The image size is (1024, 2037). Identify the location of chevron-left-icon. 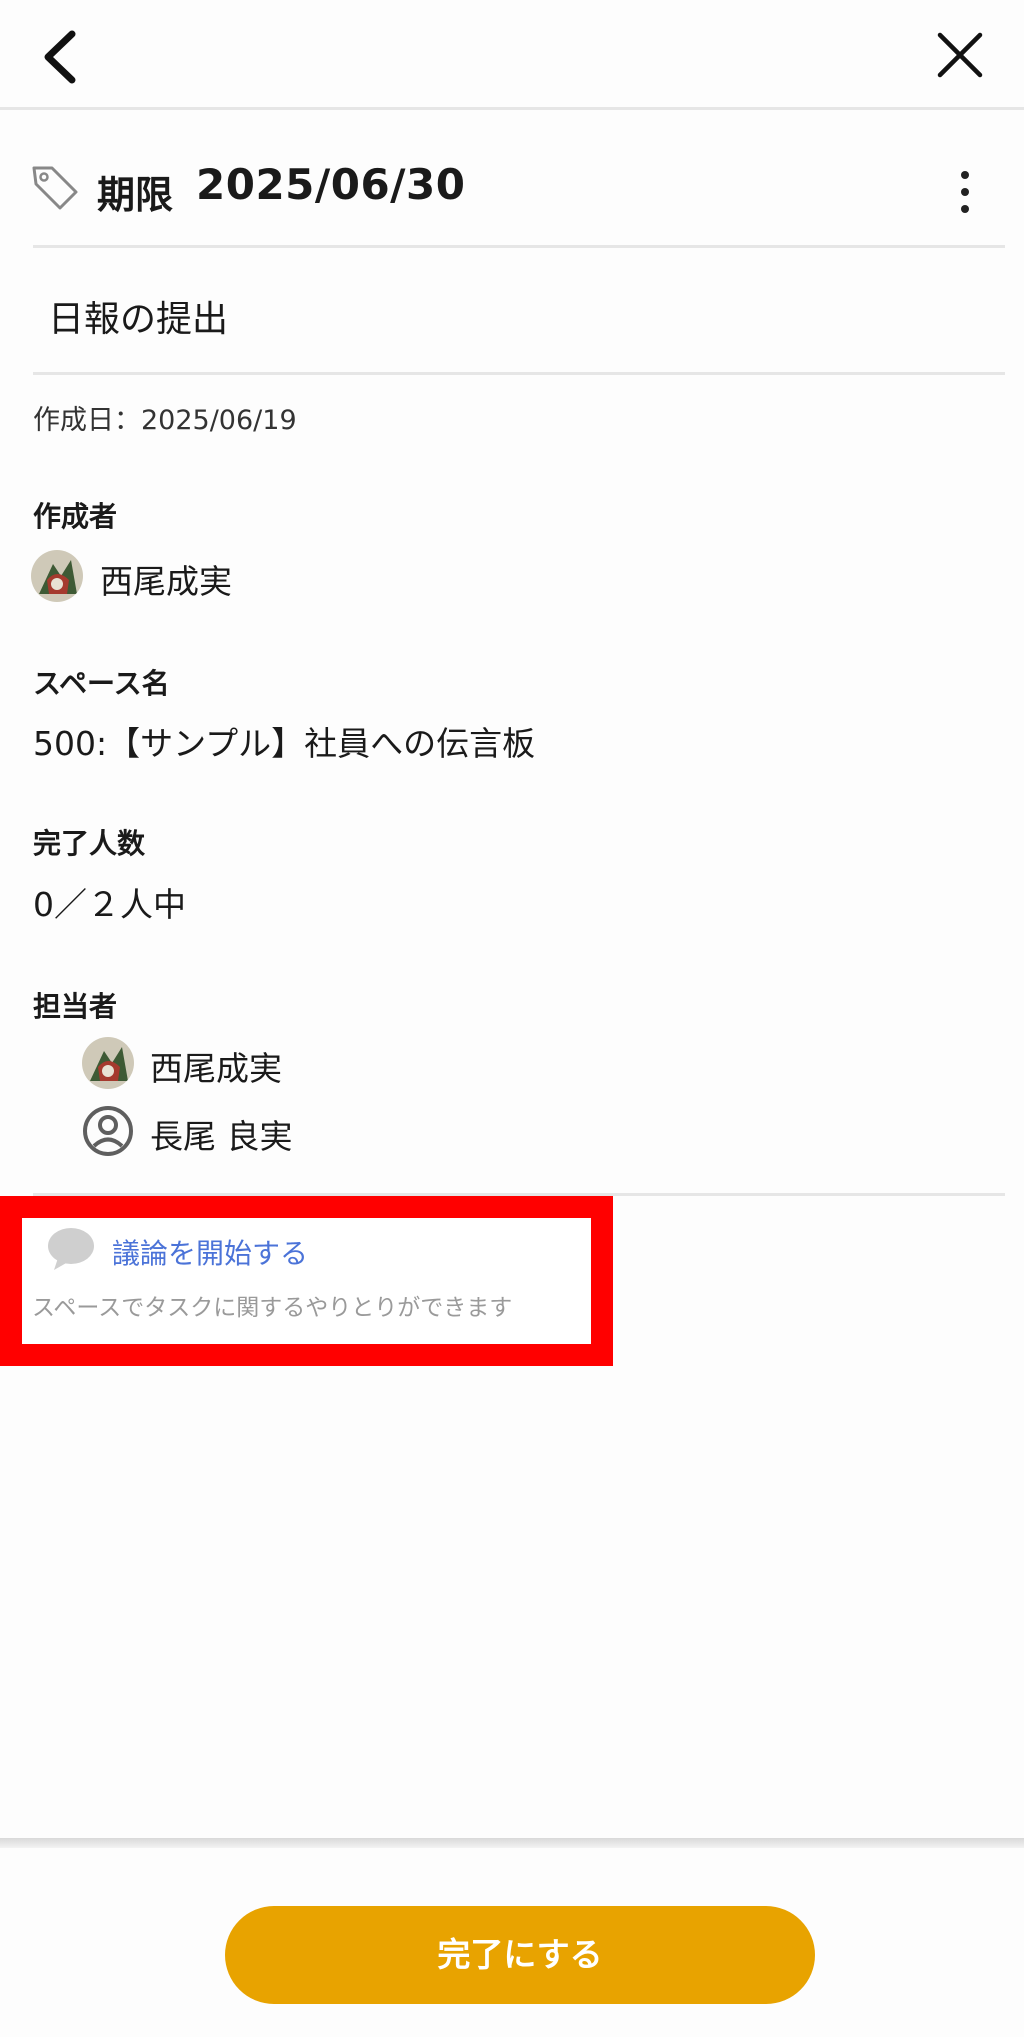
(60, 57).